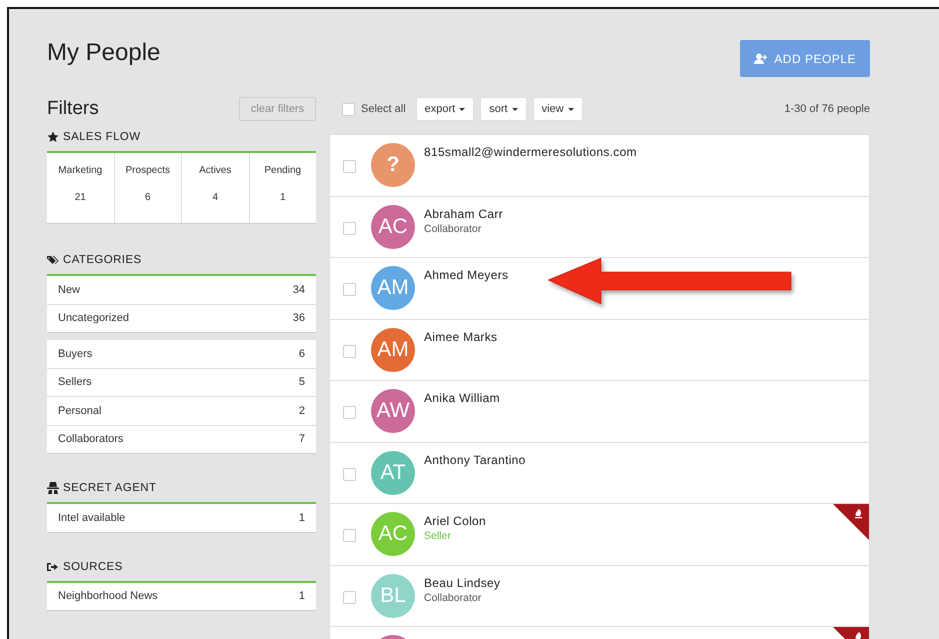  What do you see at coordinates (102, 260) in the screenshot?
I see `section-heading: CATEGORIES` at bounding box center [102, 260].